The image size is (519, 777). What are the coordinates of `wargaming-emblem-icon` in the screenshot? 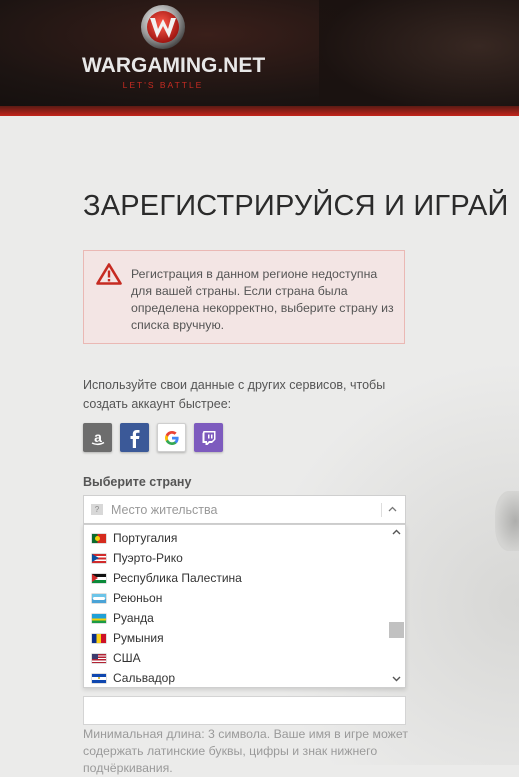 It's located at (163, 27).